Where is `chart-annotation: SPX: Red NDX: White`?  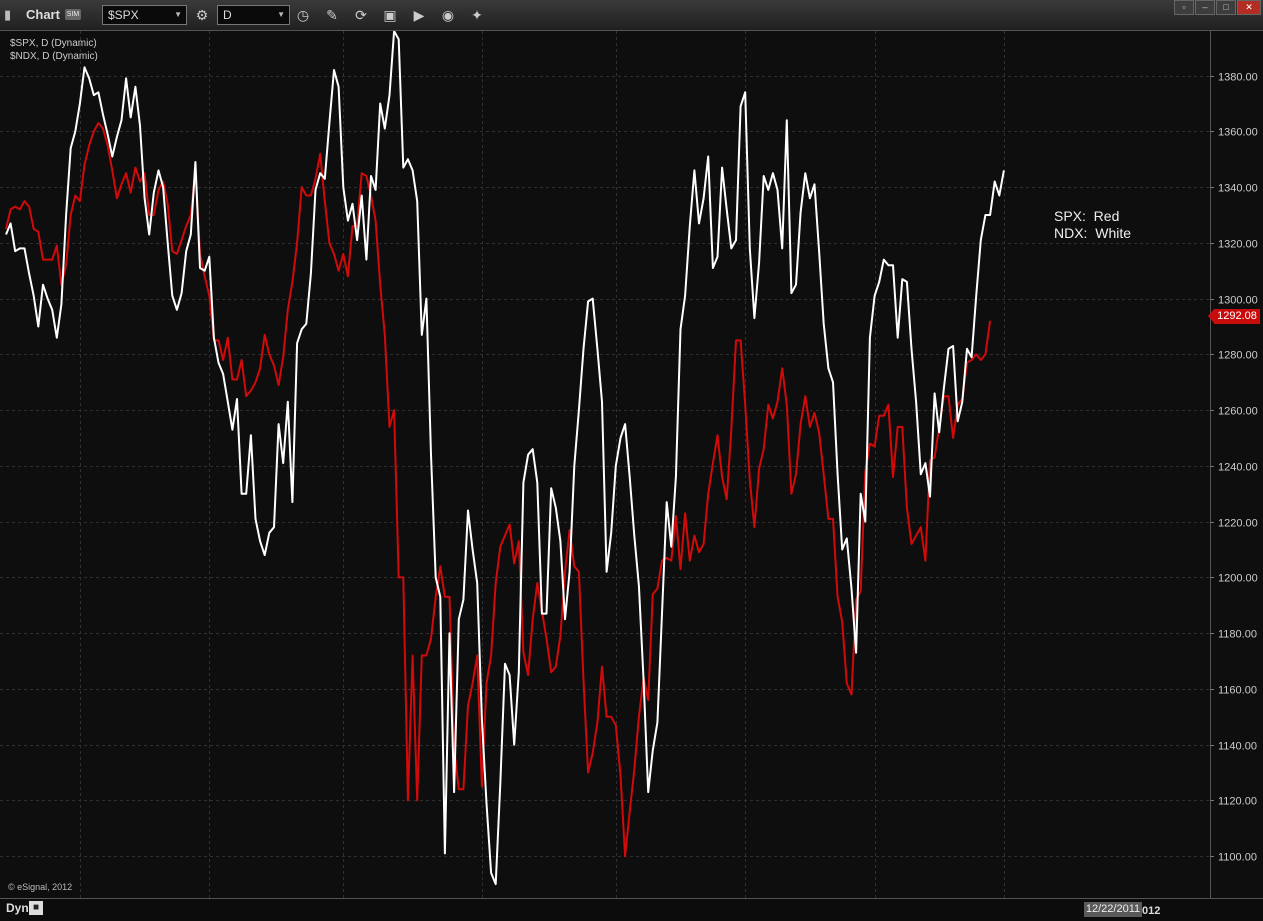 chart-annotation: SPX: Red NDX: White is located at coordinates (1092, 225).